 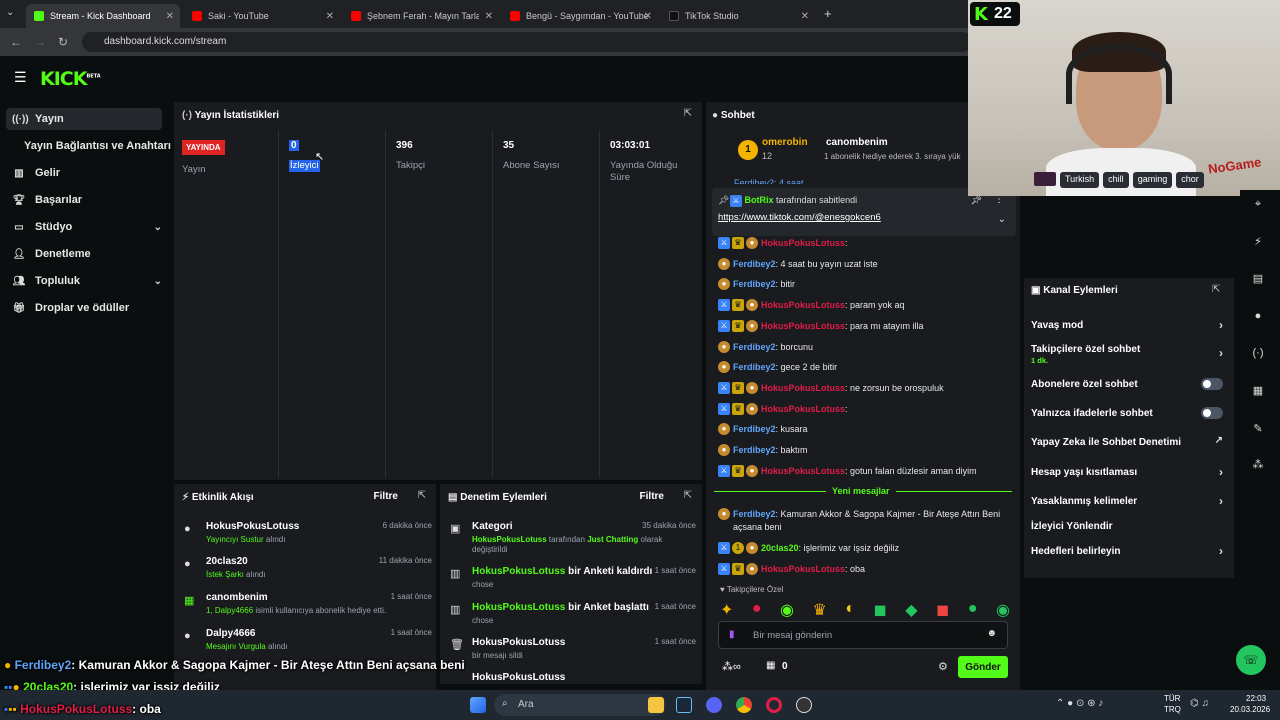 What do you see at coordinates (804, 705) in the screenshot?
I see `obs-icon` at bounding box center [804, 705].